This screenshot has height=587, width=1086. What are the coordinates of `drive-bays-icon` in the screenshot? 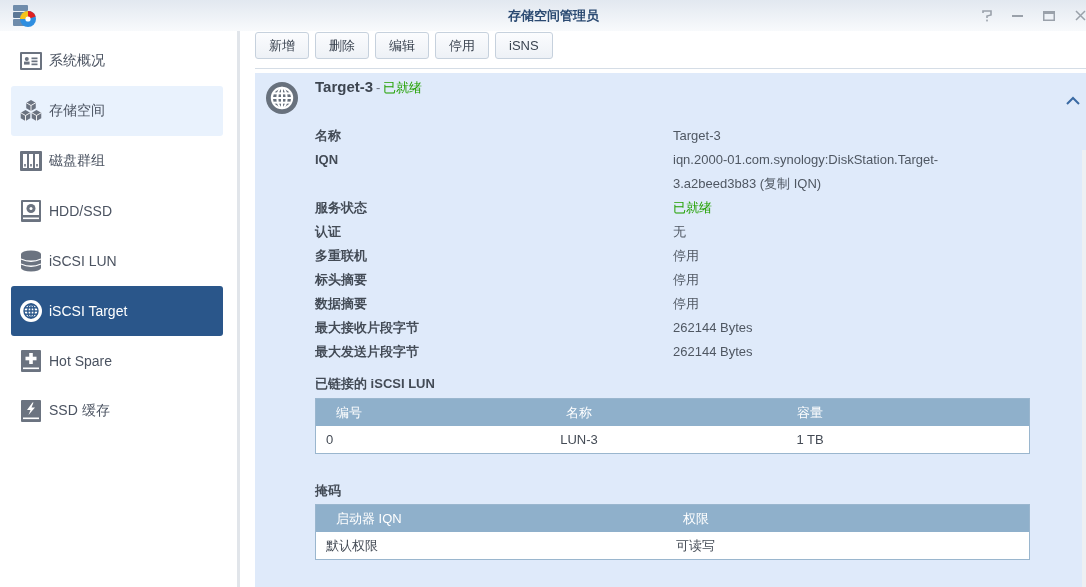 It's located at (31, 161).